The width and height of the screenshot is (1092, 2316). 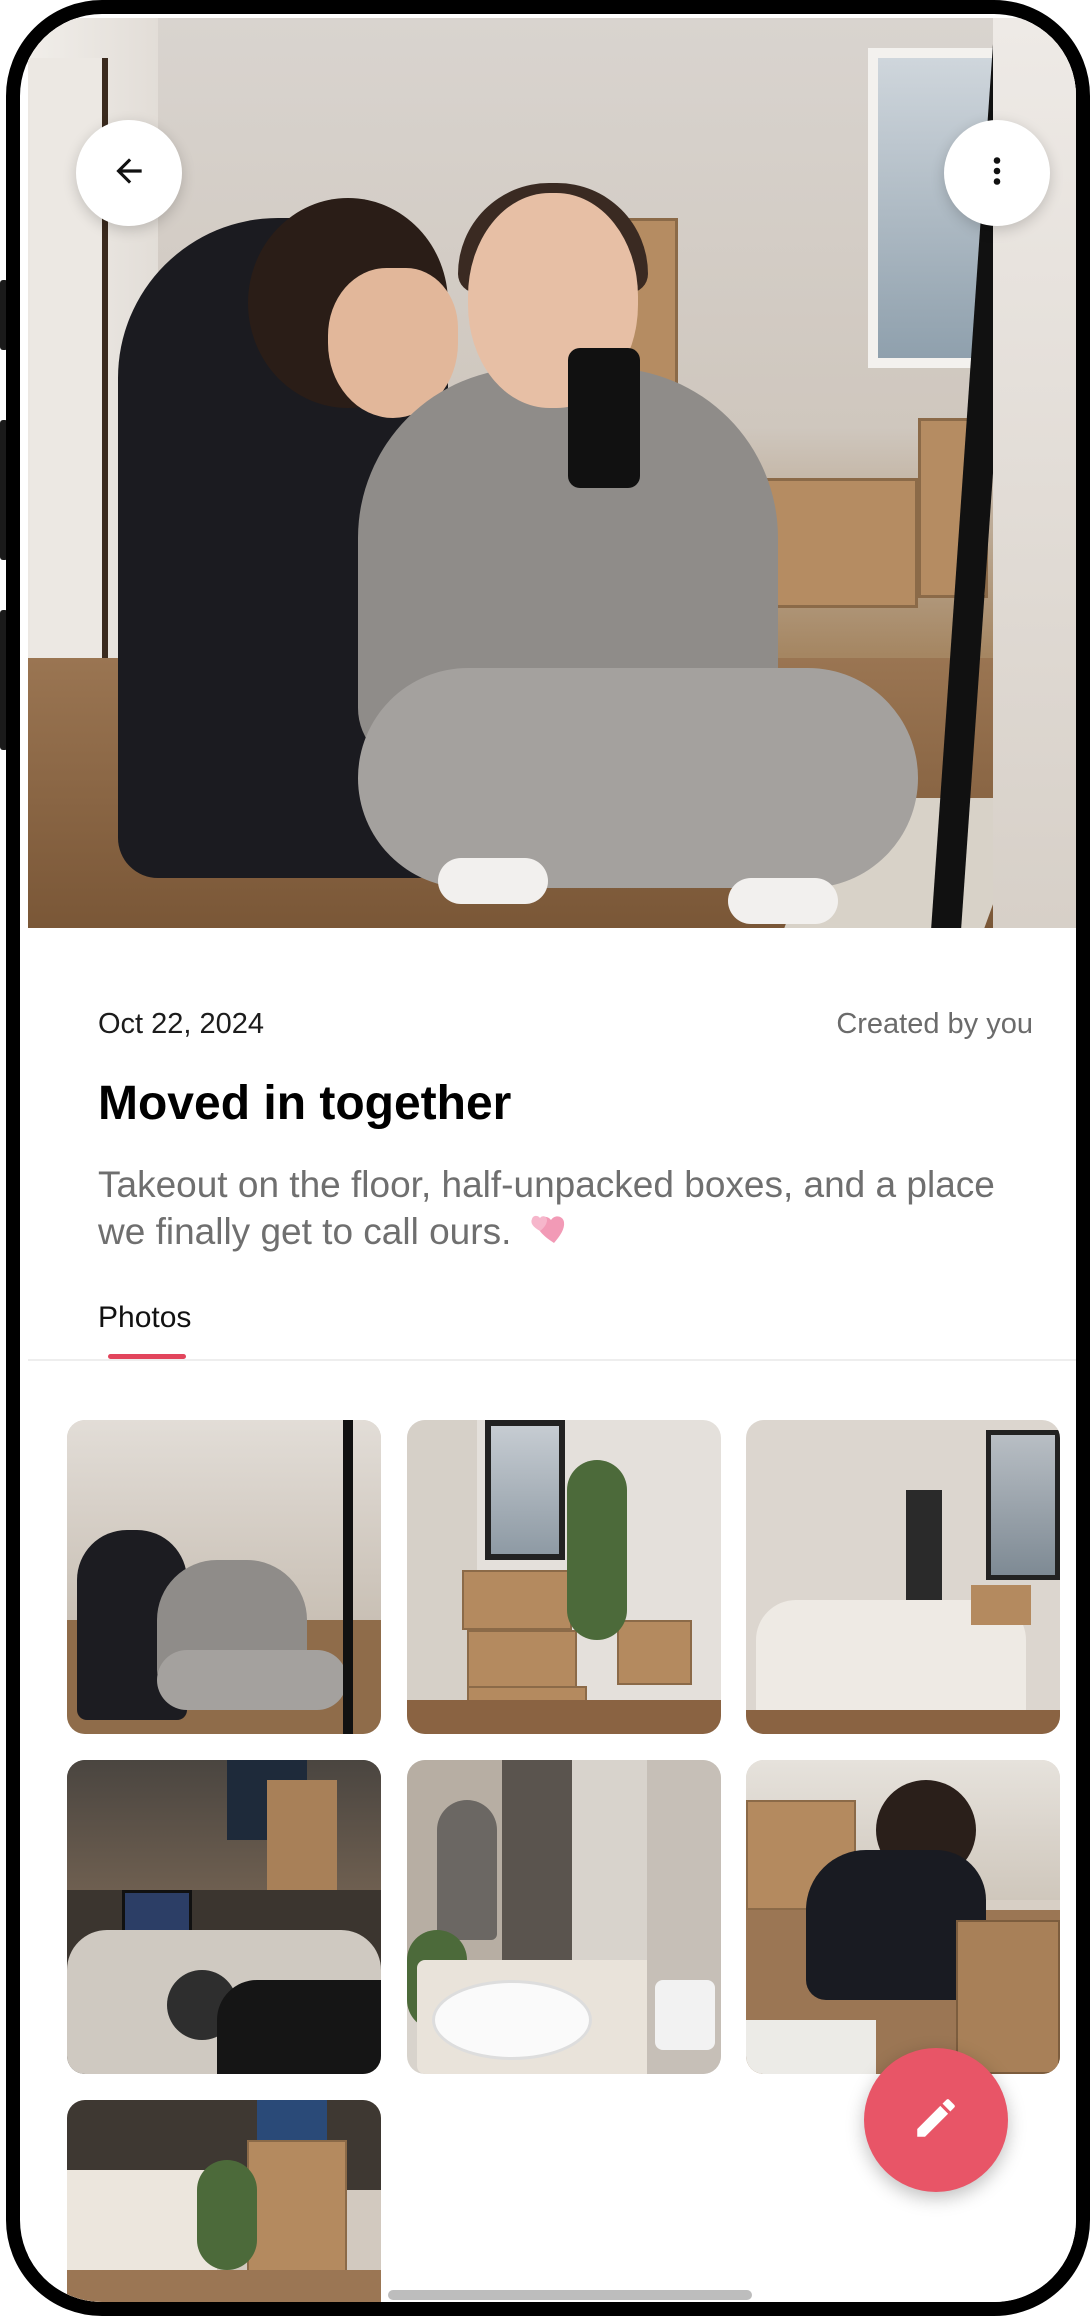 What do you see at coordinates (181, 1024) in the screenshot?
I see `entry-date: Oct 22, 2024` at bounding box center [181, 1024].